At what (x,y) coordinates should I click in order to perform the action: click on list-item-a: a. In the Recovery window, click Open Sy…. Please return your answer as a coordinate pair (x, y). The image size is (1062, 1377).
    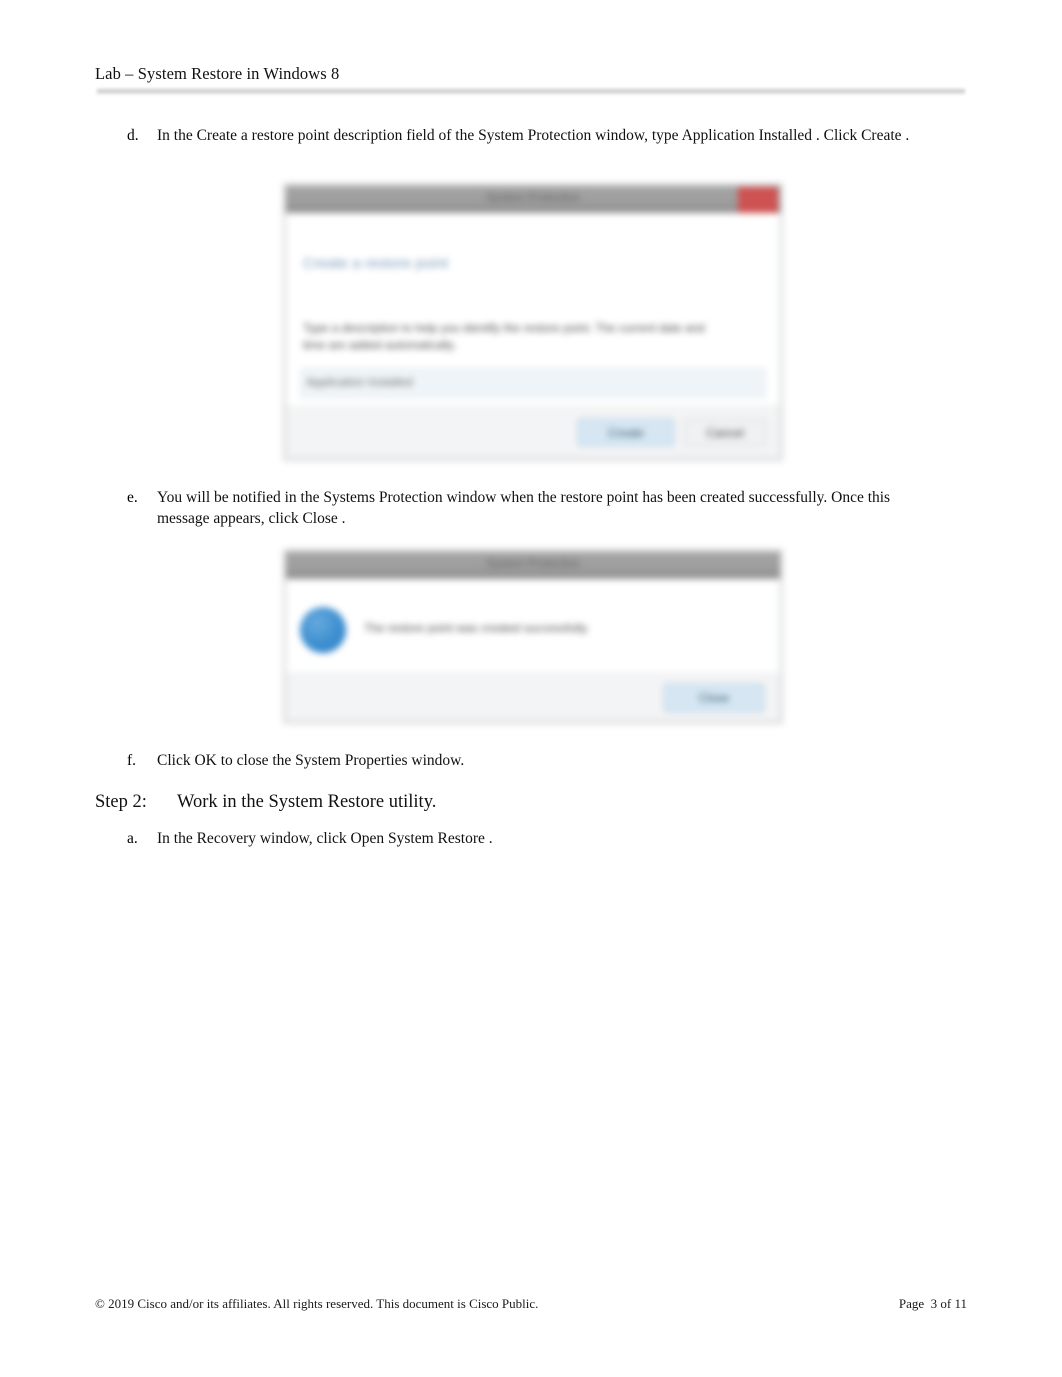
    Looking at the image, I should click on (477, 838).